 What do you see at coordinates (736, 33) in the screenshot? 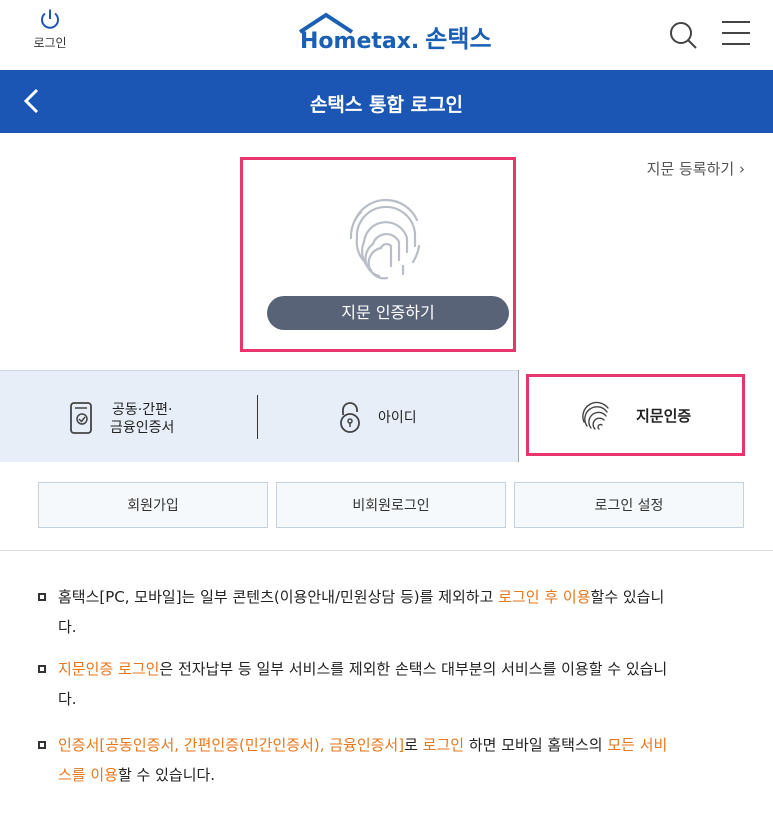
I see `hamburger-menu-icon` at bounding box center [736, 33].